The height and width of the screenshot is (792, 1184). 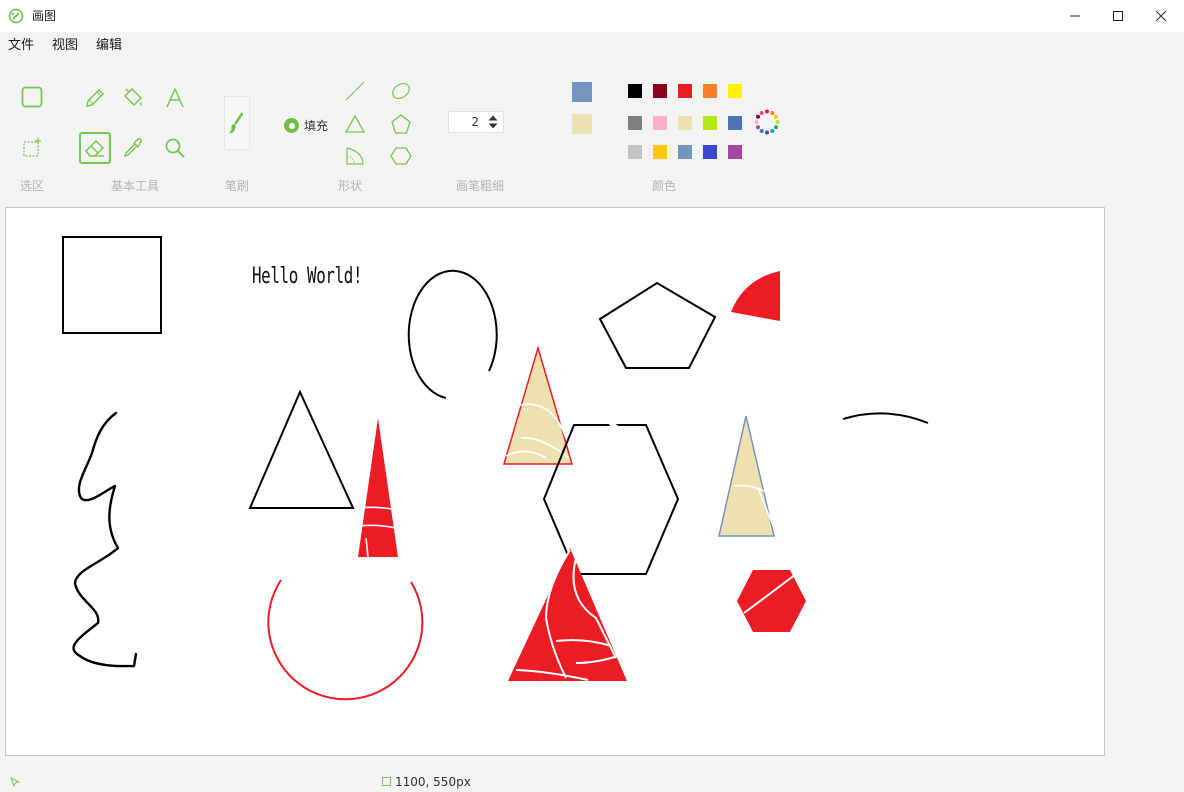 I want to click on free-select-icon, so click(x=32, y=147).